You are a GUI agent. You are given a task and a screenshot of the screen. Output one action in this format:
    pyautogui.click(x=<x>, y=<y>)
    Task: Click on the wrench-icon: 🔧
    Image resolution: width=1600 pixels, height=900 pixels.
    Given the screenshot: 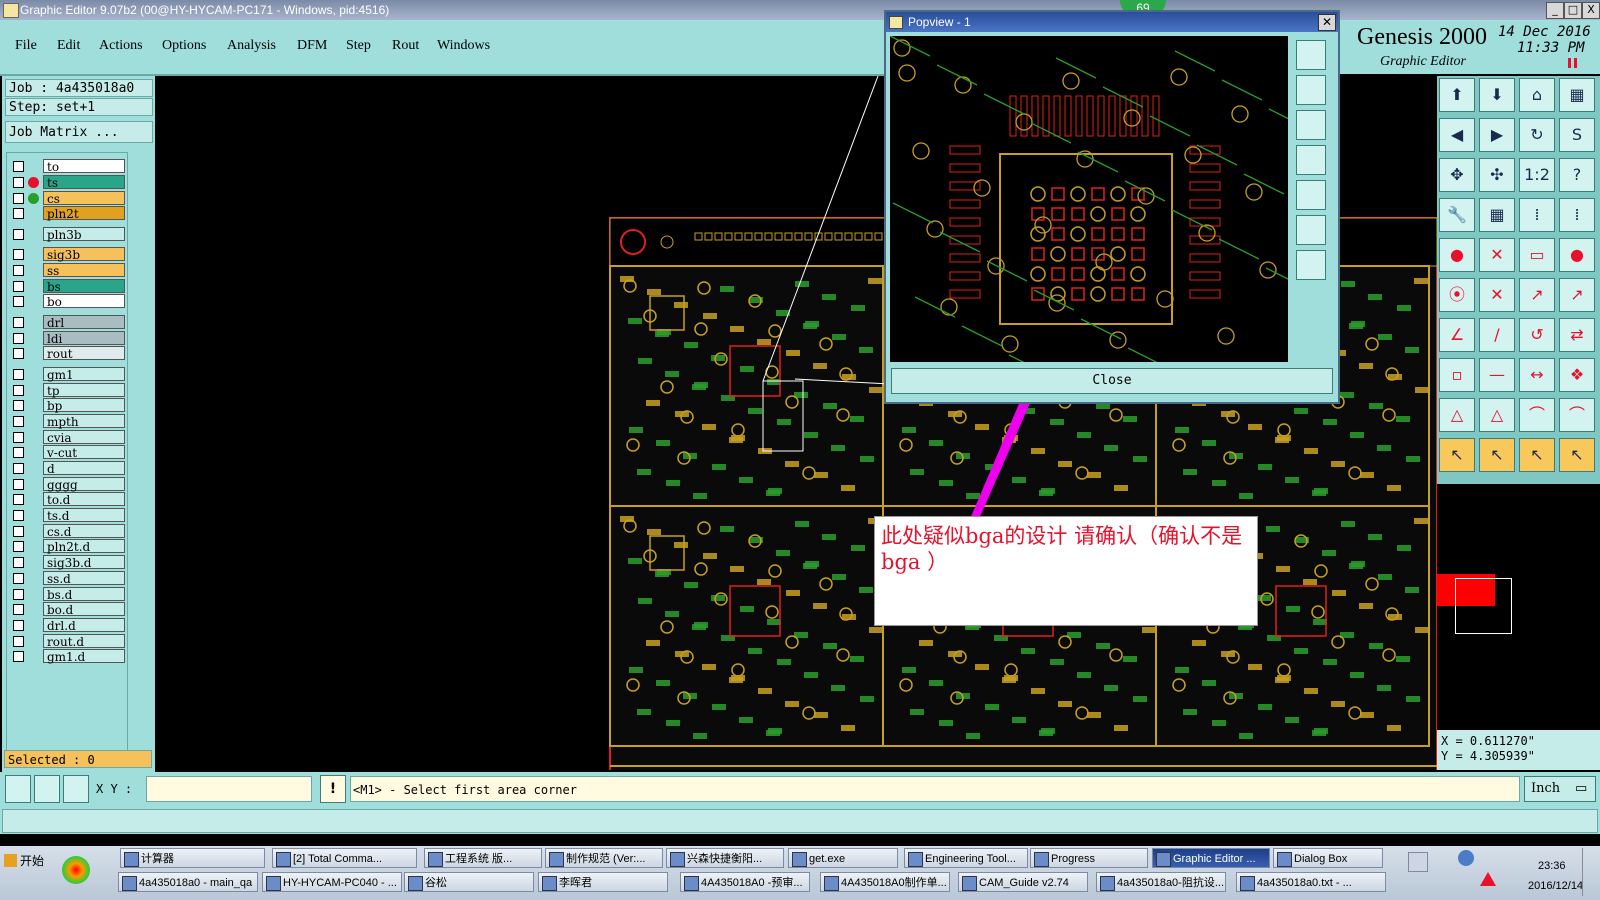 What is the action you would take?
    pyautogui.click(x=1457, y=215)
    